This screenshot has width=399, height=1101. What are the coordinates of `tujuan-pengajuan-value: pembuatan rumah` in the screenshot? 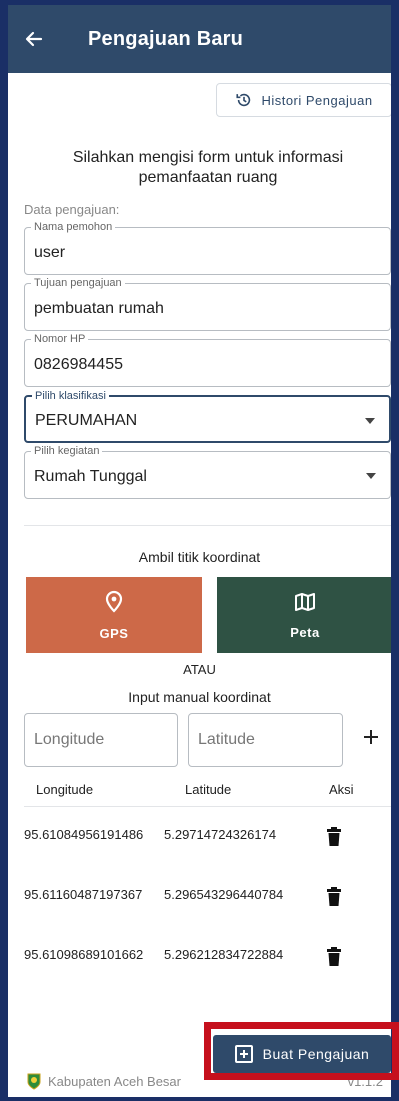 It's located at (99, 308).